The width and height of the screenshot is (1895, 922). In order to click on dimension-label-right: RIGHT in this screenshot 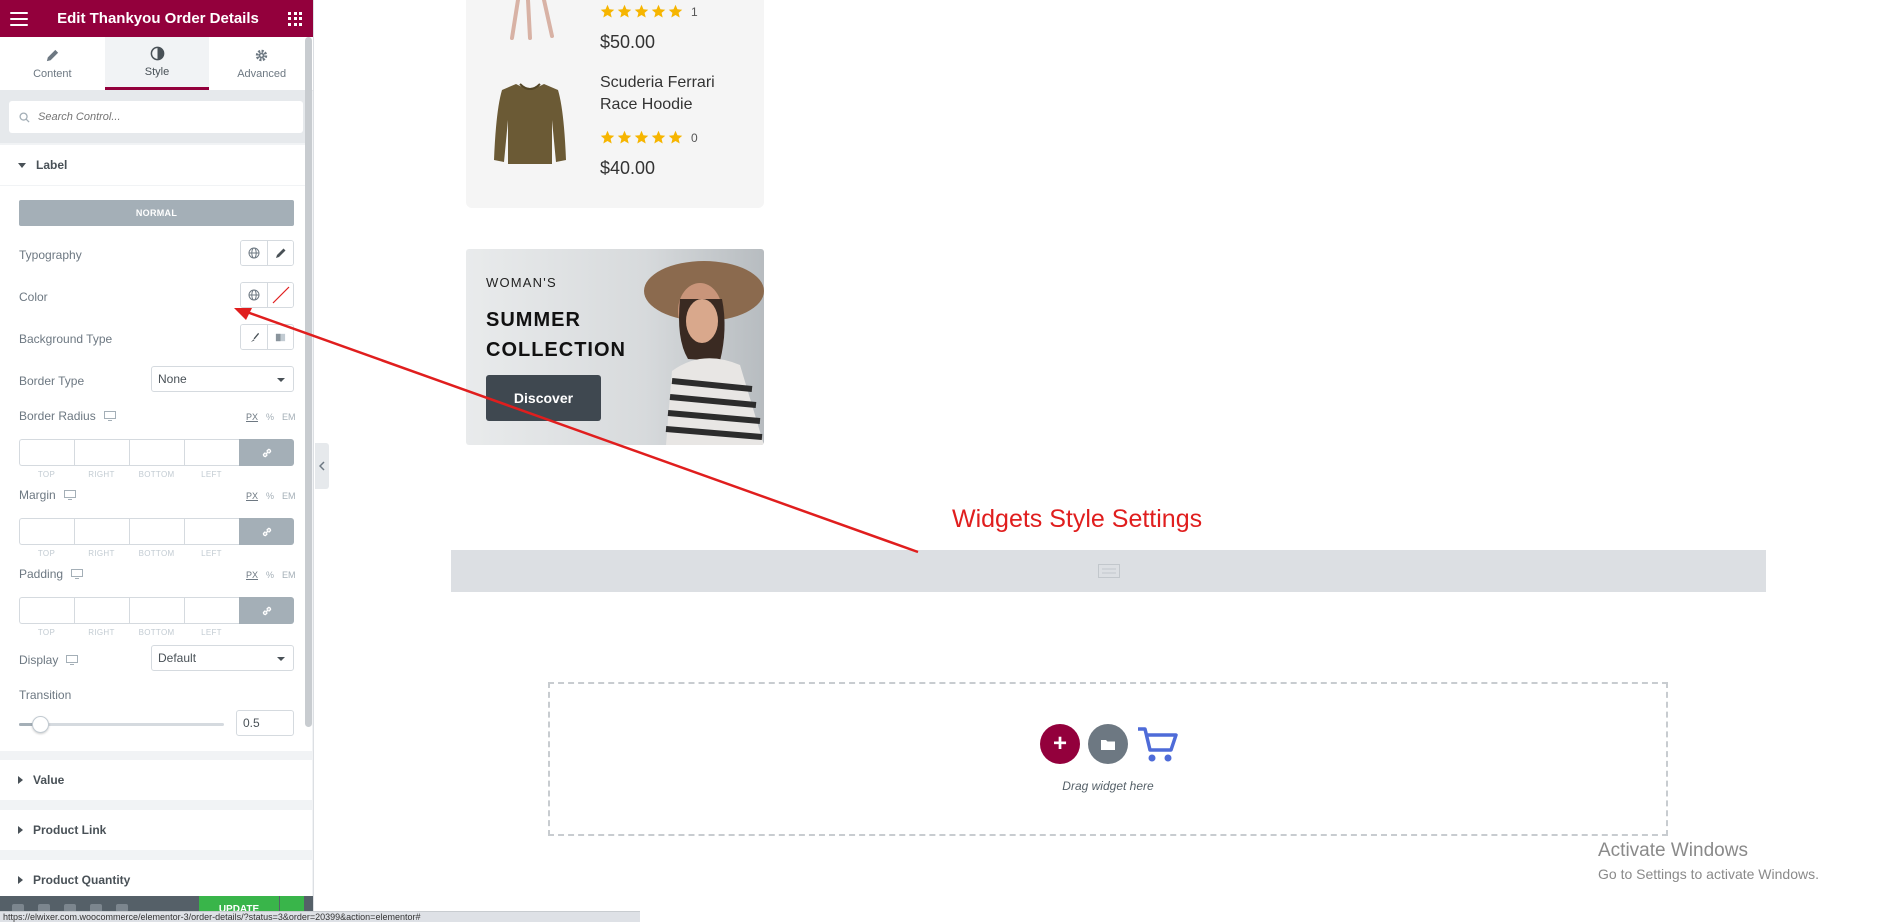, I will do `click(101, 474)`.